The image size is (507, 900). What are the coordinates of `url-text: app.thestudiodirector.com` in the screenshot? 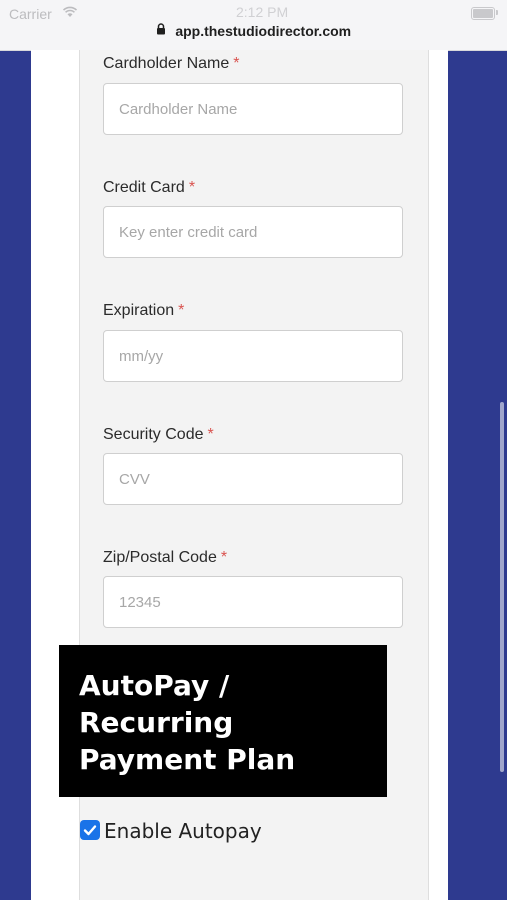 It's located at (263, 31).